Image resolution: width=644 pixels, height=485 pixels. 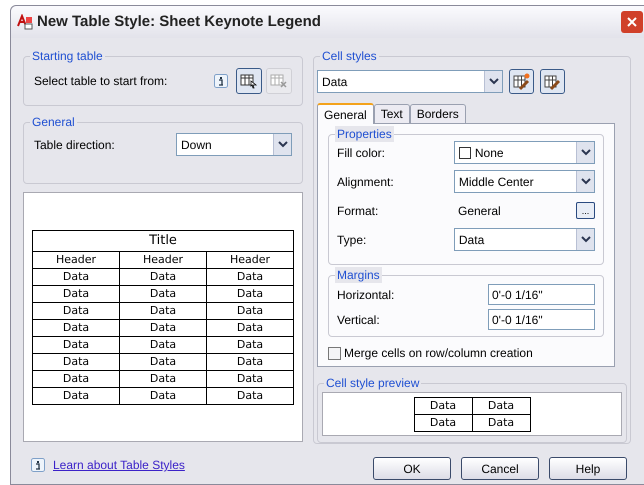 What do you see at coordinates (373, 383) in the screenshot?
I see `group-title: Cell style preview` at bounding box center [373, 383].